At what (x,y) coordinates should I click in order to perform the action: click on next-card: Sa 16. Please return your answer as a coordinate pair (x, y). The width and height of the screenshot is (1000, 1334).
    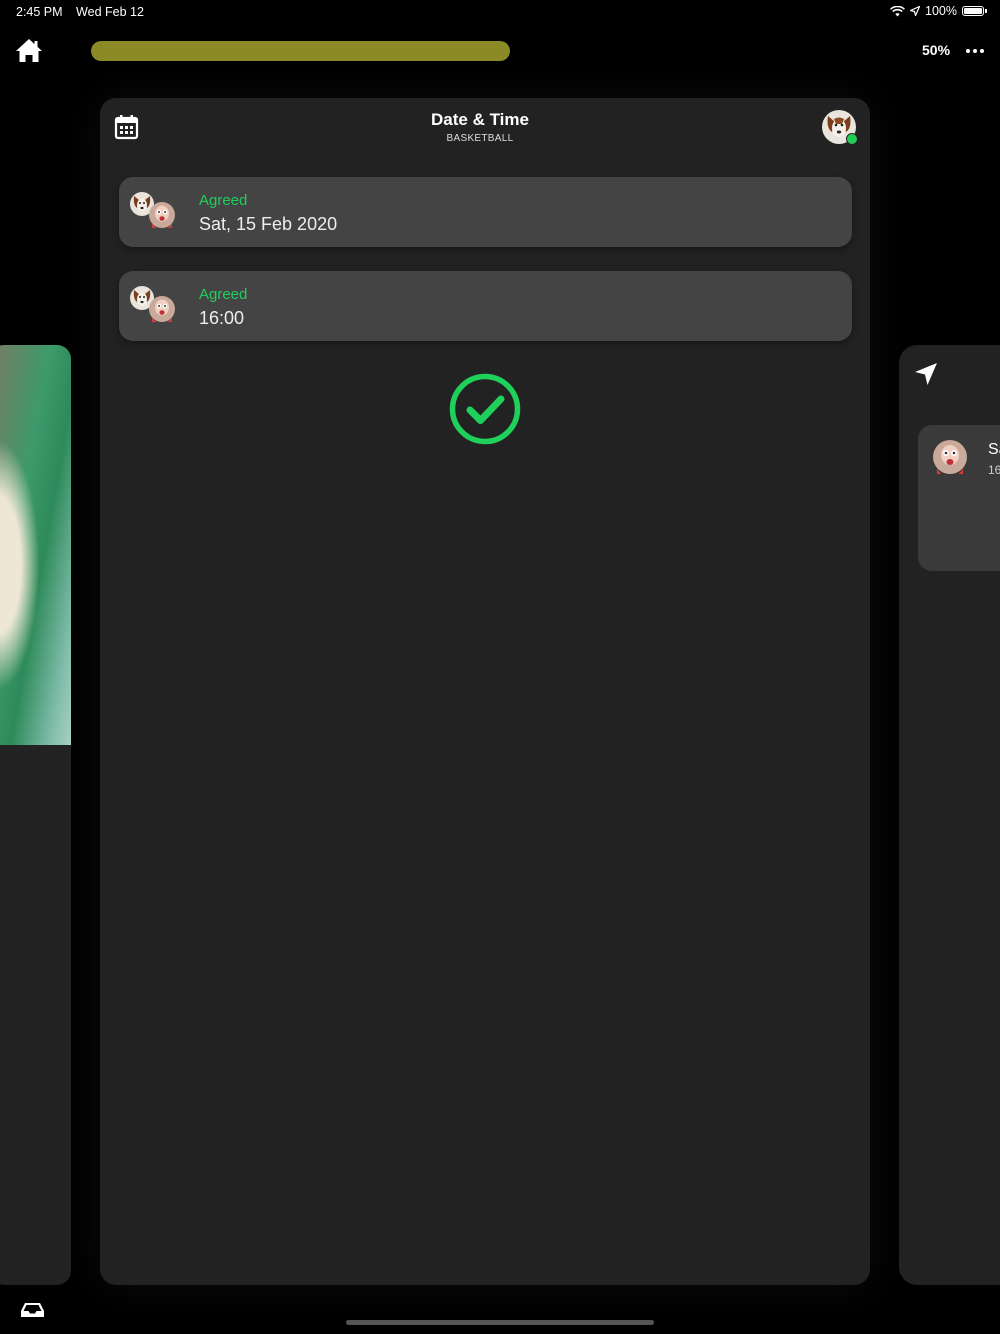
    Looking at the image, I should click on (949, 815).